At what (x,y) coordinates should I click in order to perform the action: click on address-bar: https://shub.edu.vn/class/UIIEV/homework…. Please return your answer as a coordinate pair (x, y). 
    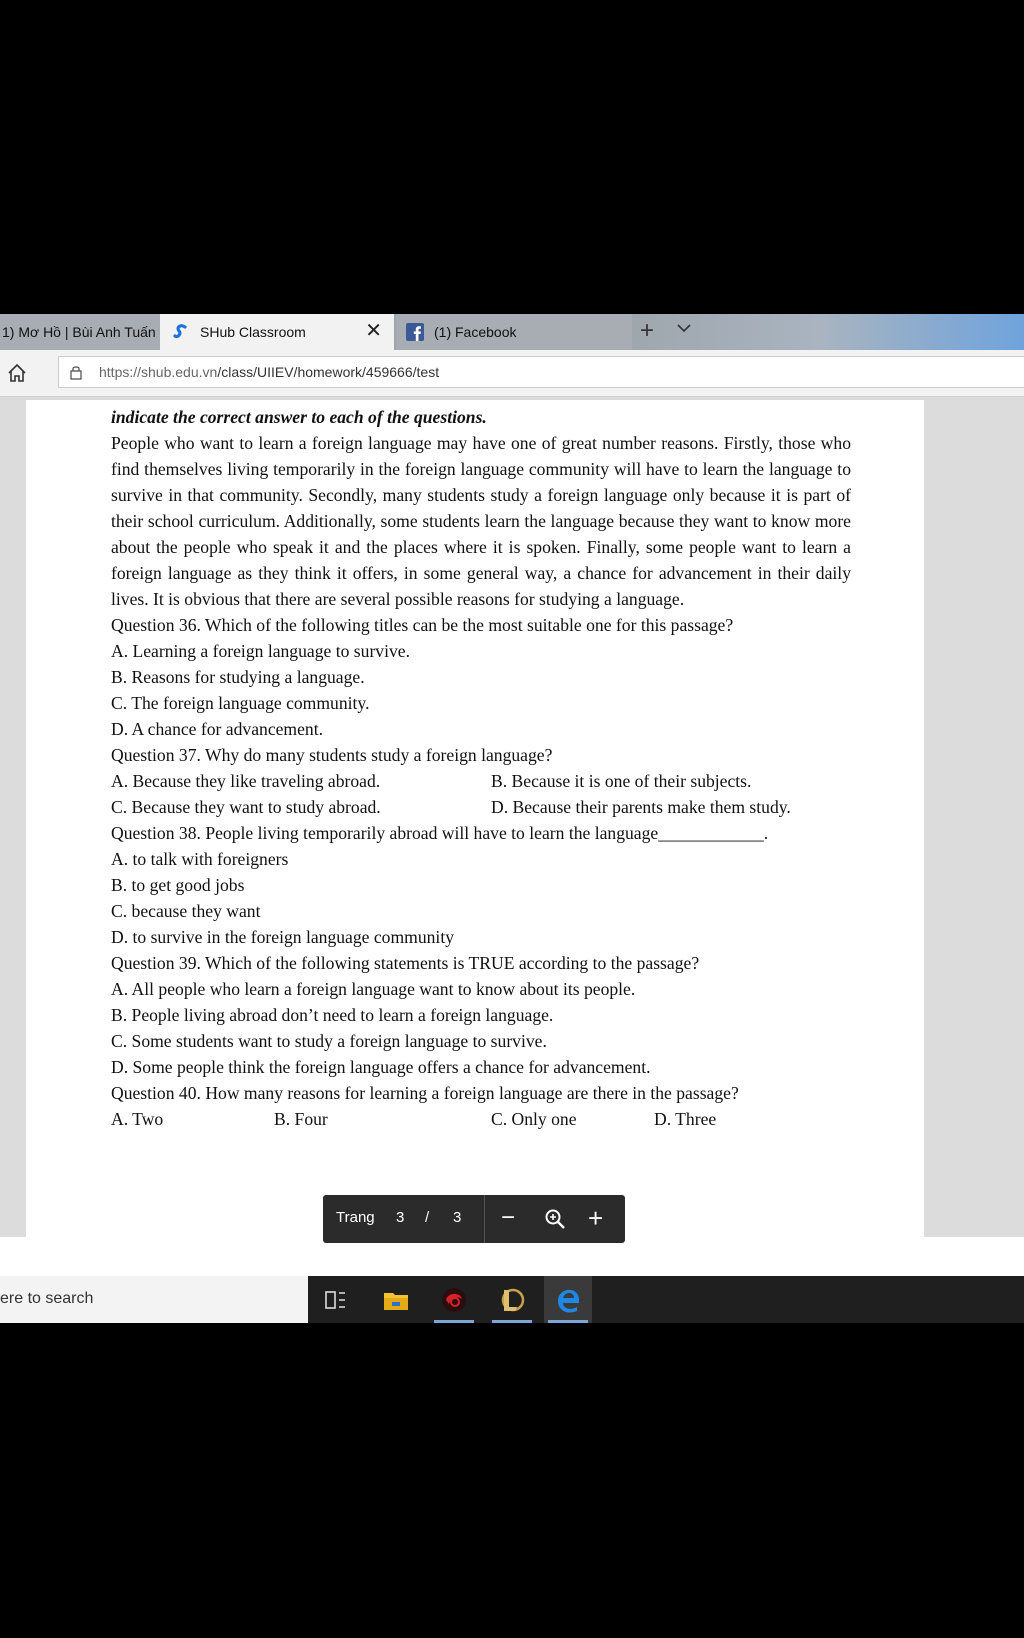
    Looking at the image, I should click on (541, 372).